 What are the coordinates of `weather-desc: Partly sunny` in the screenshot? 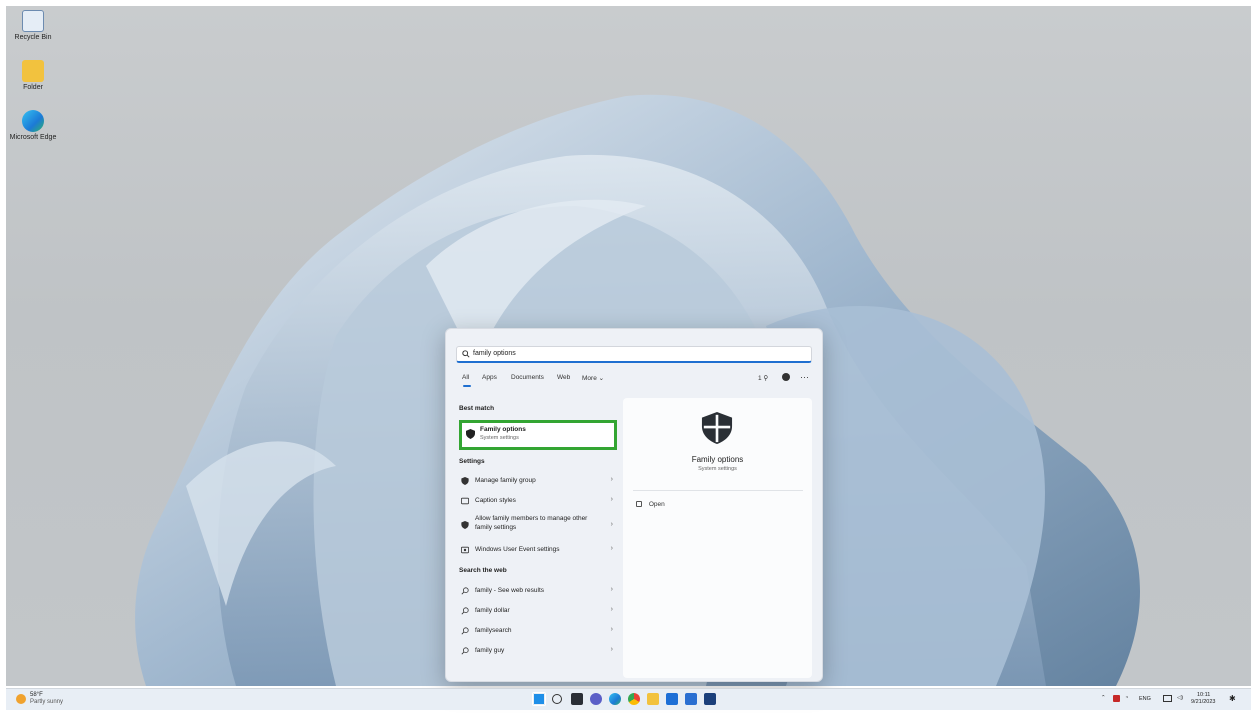 It's located at (47, 702).